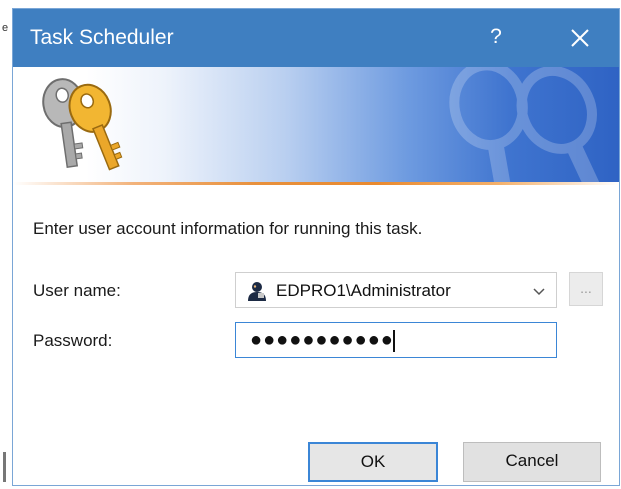 This screenshot has height=489, width=621. I want to click on user-icon, so click(257, 291).